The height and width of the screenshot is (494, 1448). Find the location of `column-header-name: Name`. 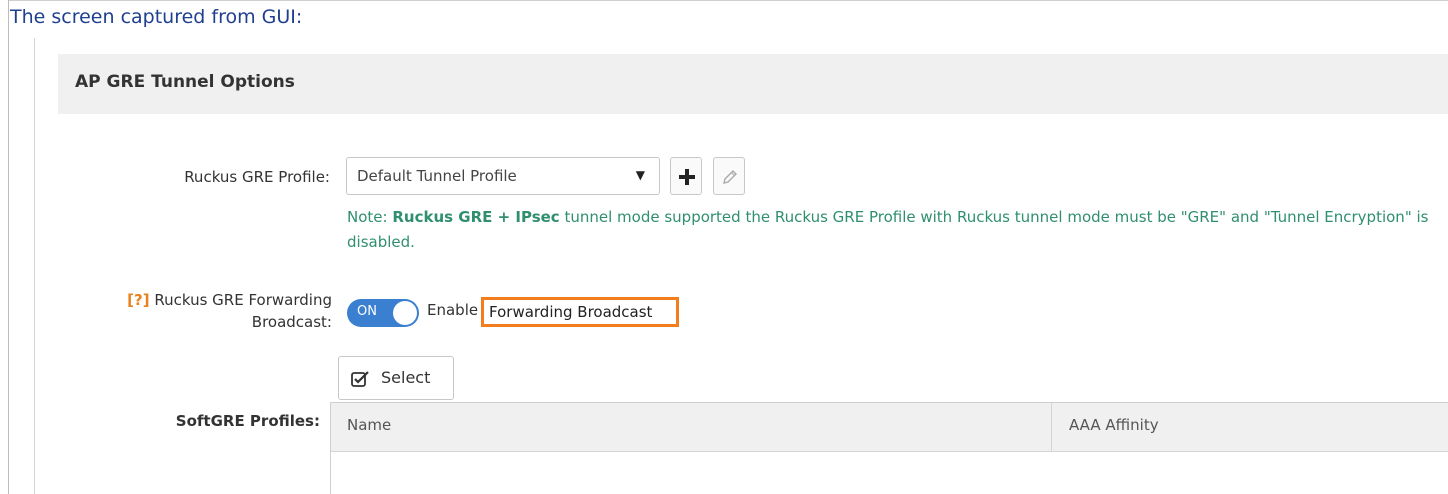

column-header-name: Name is located at coordinates (369, 425).